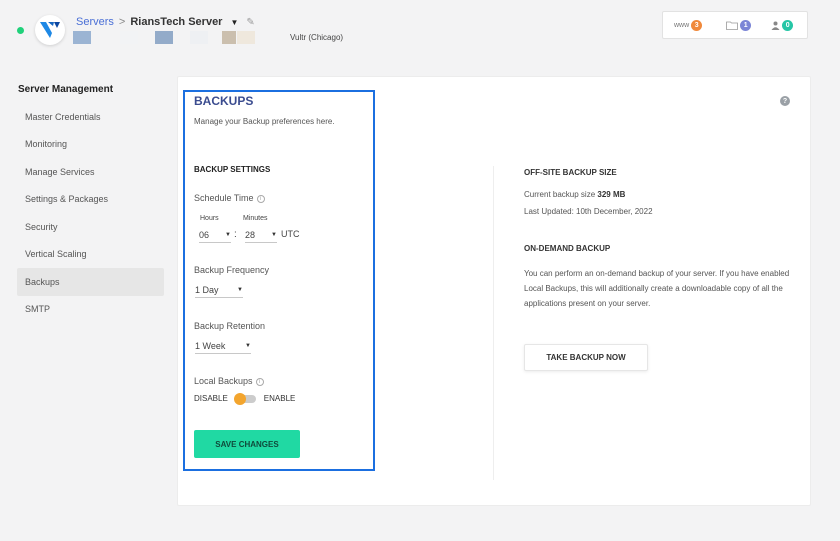  What do you see at coordinates (230, 326) in the screenshot?
I see `backup-retention-label: Backup Retention` at bounding box center [230, 326].